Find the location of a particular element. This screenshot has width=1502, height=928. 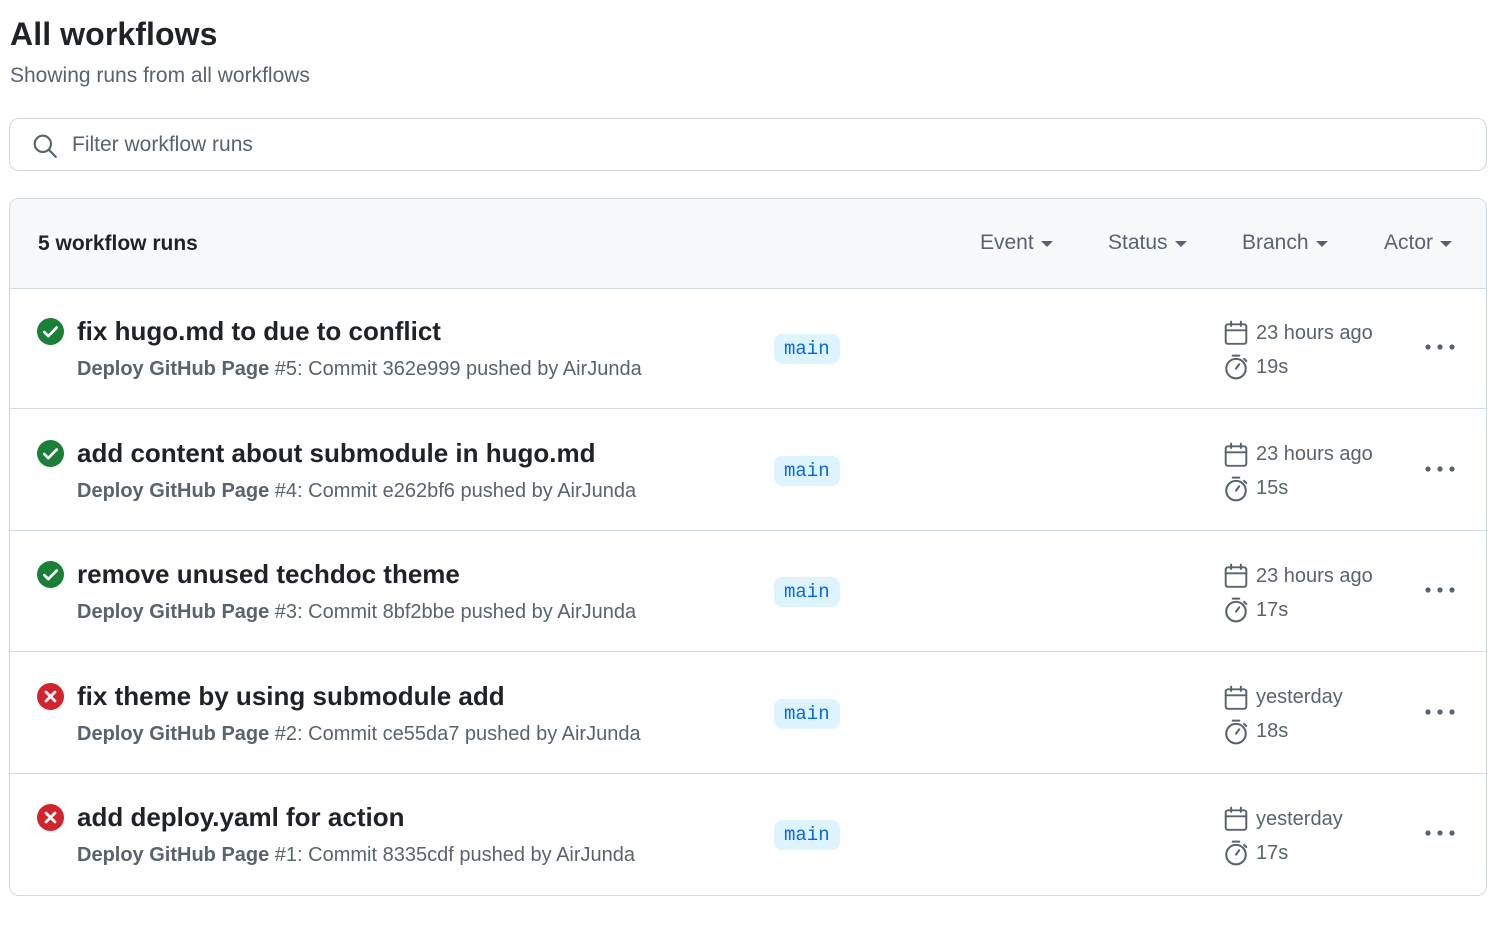

branch-filter-dropdown: Branch is located at coordinates (1285, 243).